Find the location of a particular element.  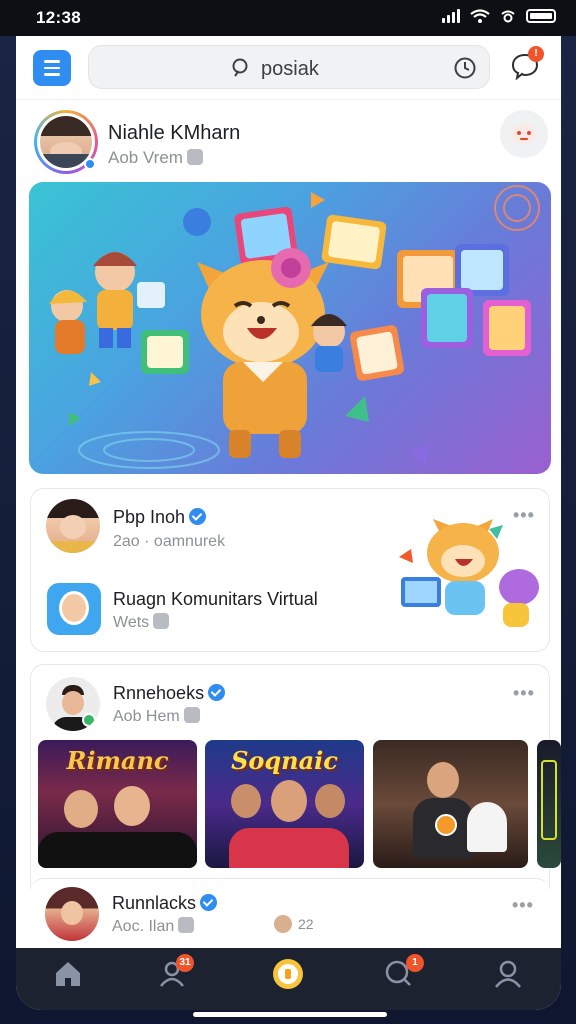

user-avatar is located at coordinates (73, 526).